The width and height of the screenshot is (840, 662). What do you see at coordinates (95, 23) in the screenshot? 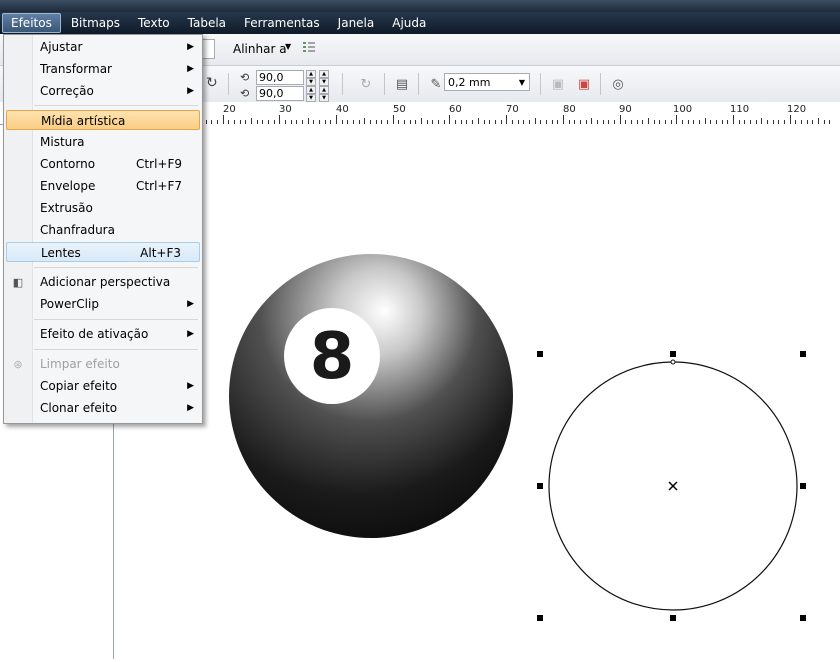
I see `menu-bitmaps: Bitmaps` at bounding box center [95, 23].